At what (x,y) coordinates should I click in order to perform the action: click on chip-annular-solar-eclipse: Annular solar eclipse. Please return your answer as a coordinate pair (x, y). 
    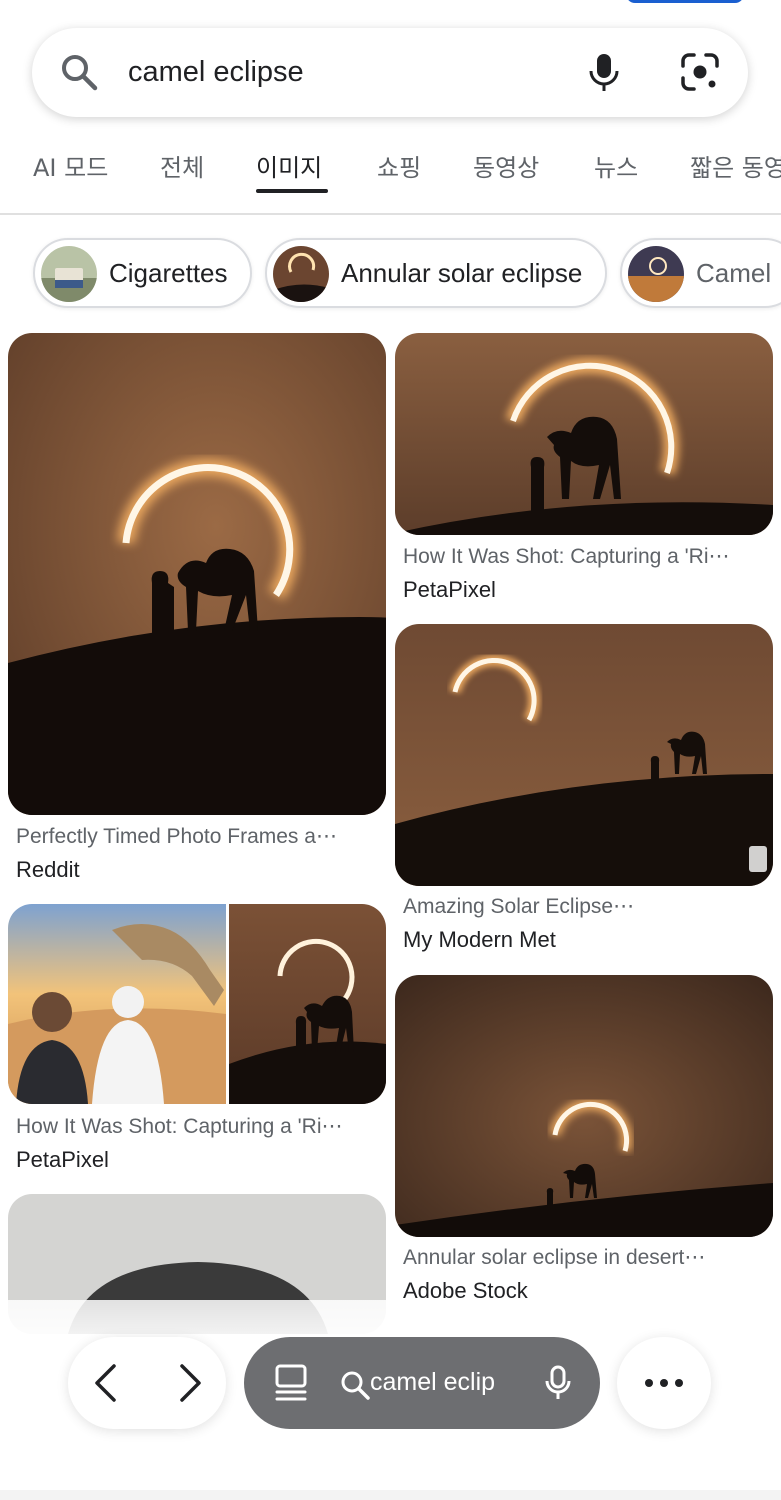
    Looking at the image, I should click on (436, 273).